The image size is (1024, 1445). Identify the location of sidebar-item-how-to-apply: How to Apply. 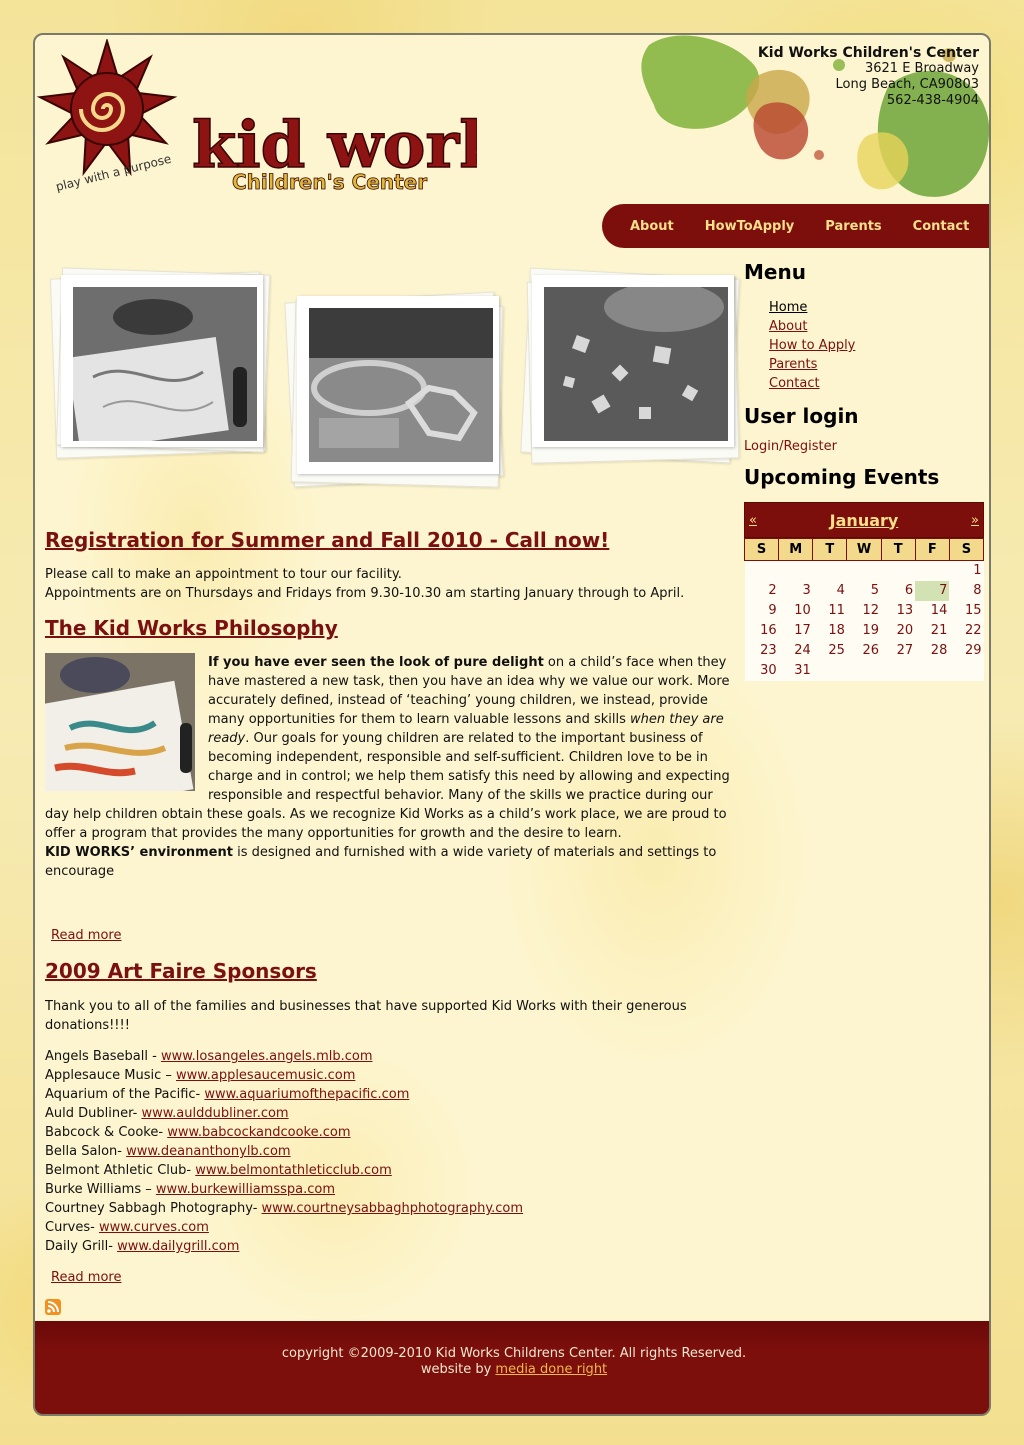
(812, 345).